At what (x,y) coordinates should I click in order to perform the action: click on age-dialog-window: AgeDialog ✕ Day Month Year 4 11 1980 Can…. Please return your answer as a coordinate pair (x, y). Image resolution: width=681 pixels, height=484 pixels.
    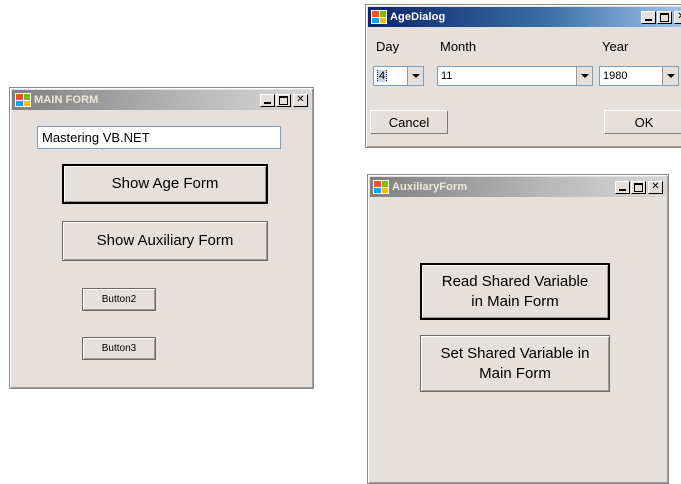
    Looking at the image, I should click on (523, 76).